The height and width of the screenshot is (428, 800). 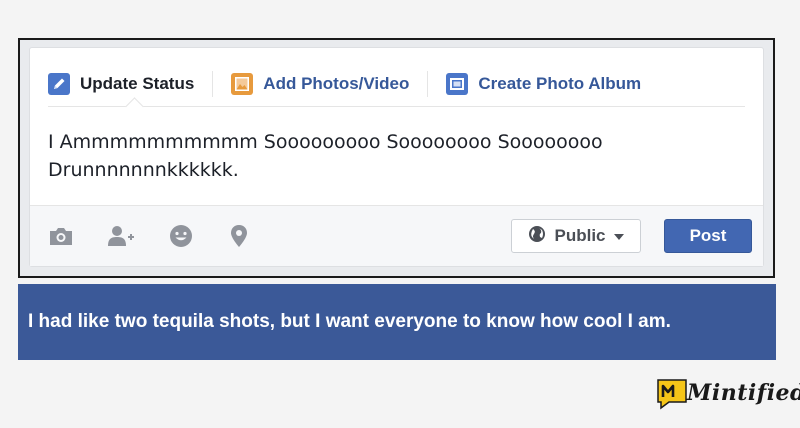 I want to click on tab-create-photo-album: Create Photo Album, so click(x=552, y=84).